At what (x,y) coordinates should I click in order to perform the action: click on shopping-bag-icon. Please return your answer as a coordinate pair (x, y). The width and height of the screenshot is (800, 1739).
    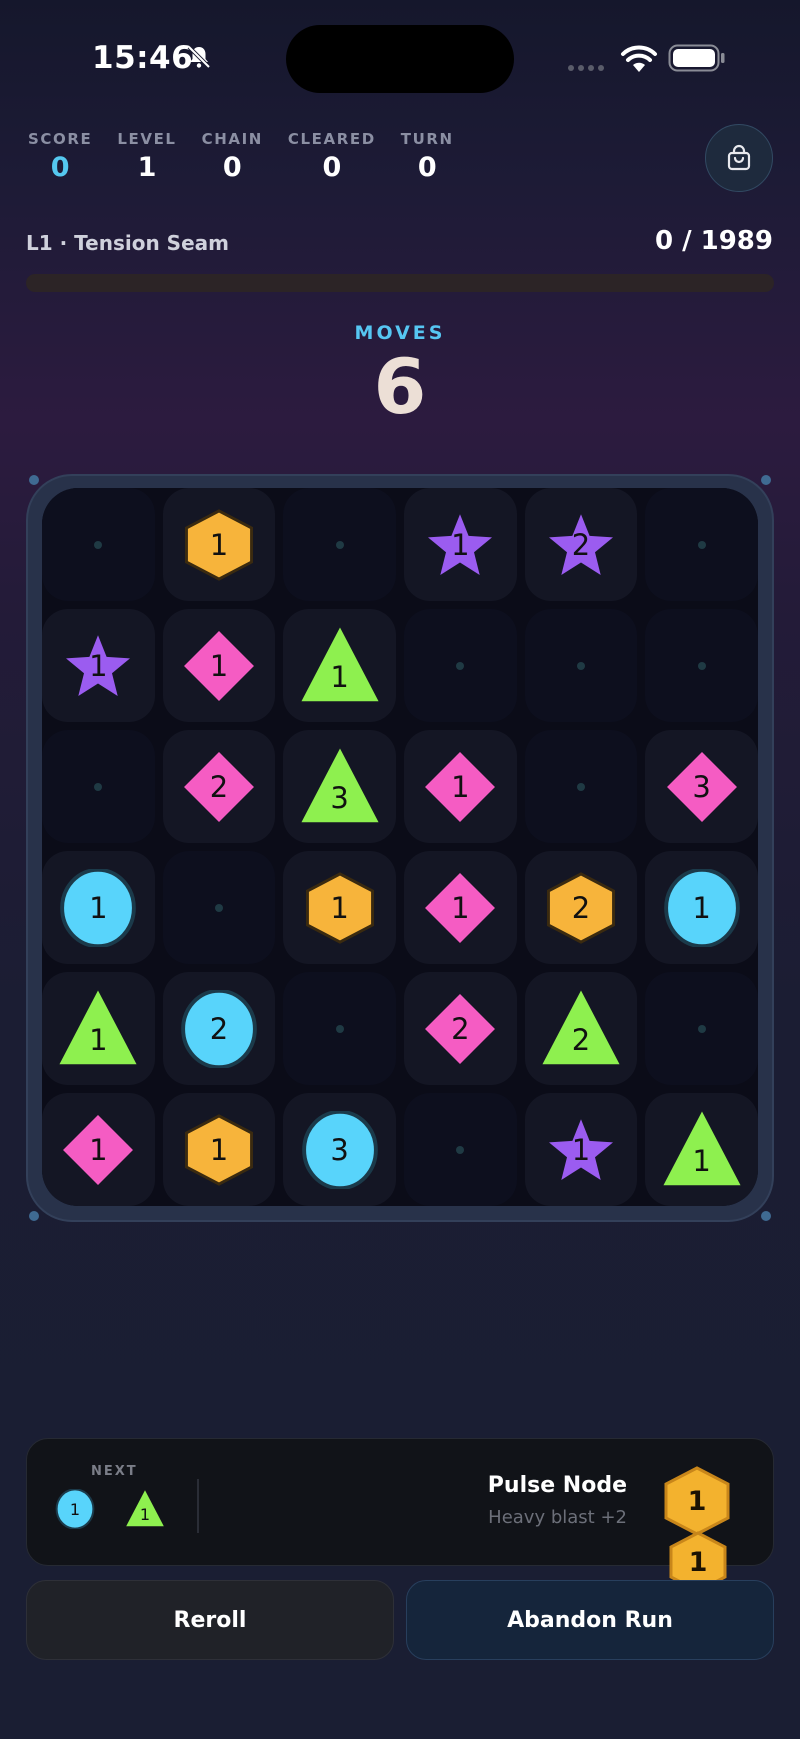
    Looking at the image, I should click on (739, 157).